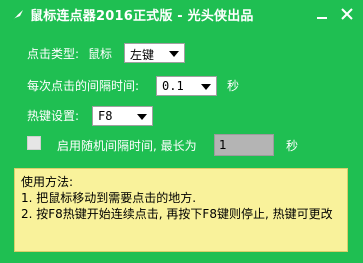  What do you see at coordinates (17, 15) in the screenshot?
I see `feather-icon` at bounding box center [17, 15].